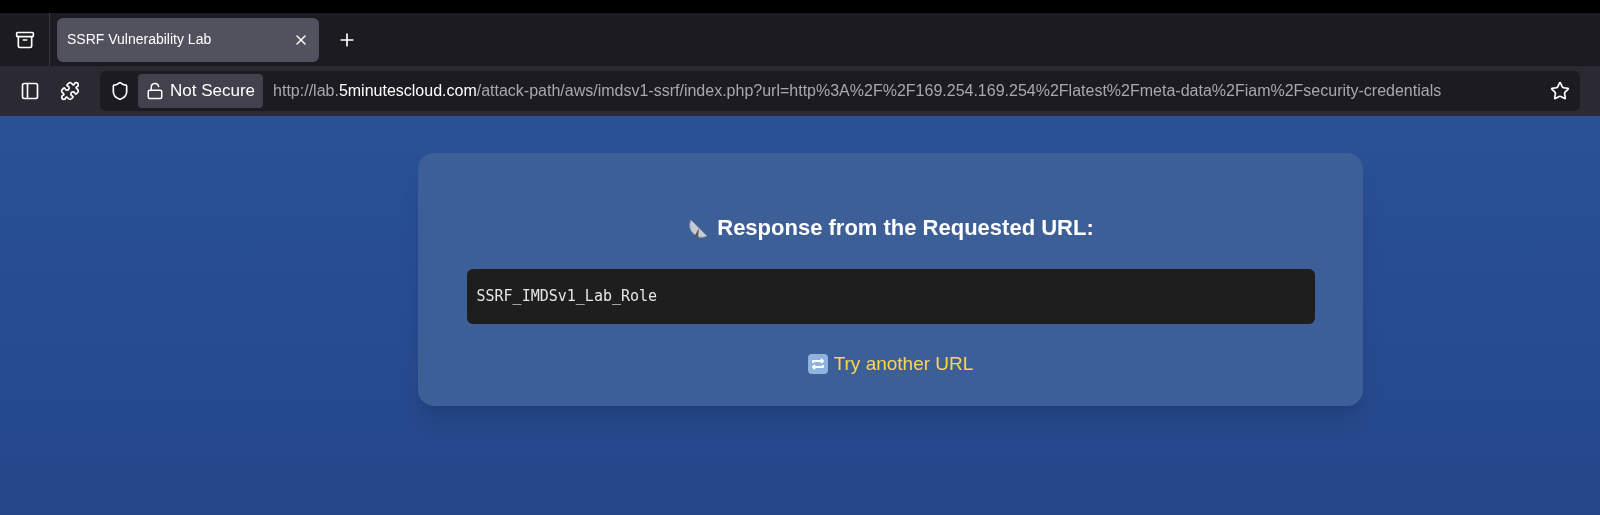  What do you see at coordinates (24, 39) in the screenshot?
I see `tab-tray-icon` at bounding box center [24, 39].